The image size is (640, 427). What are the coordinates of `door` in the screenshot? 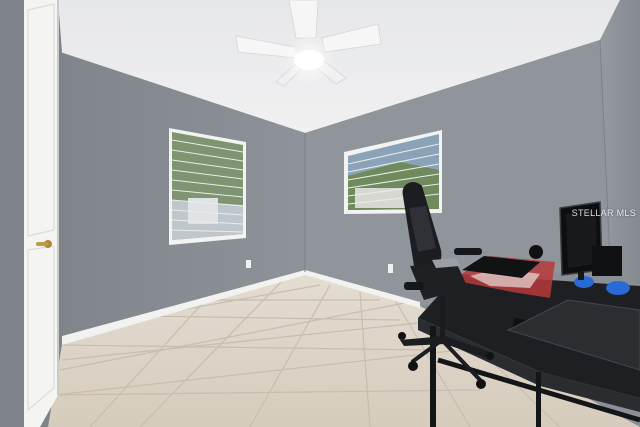 It's located at (41, 213).